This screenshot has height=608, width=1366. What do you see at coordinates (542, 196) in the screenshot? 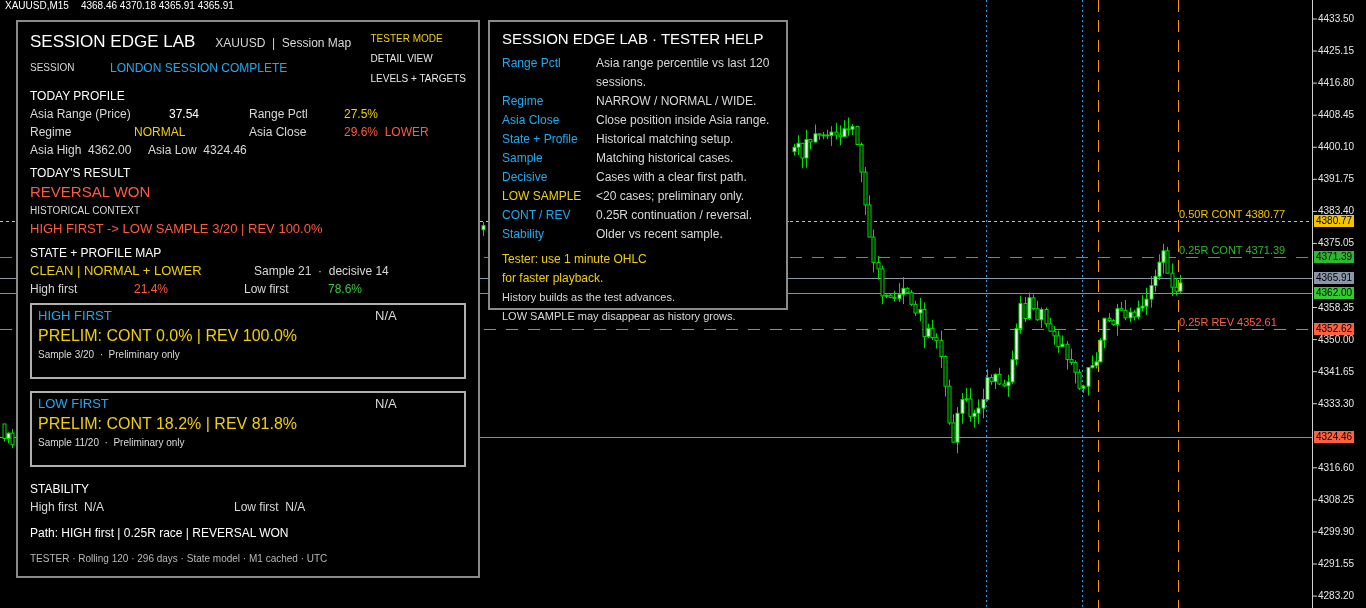
I see `help-term: LOW SAMPLE` at bounding box center [542, 196].